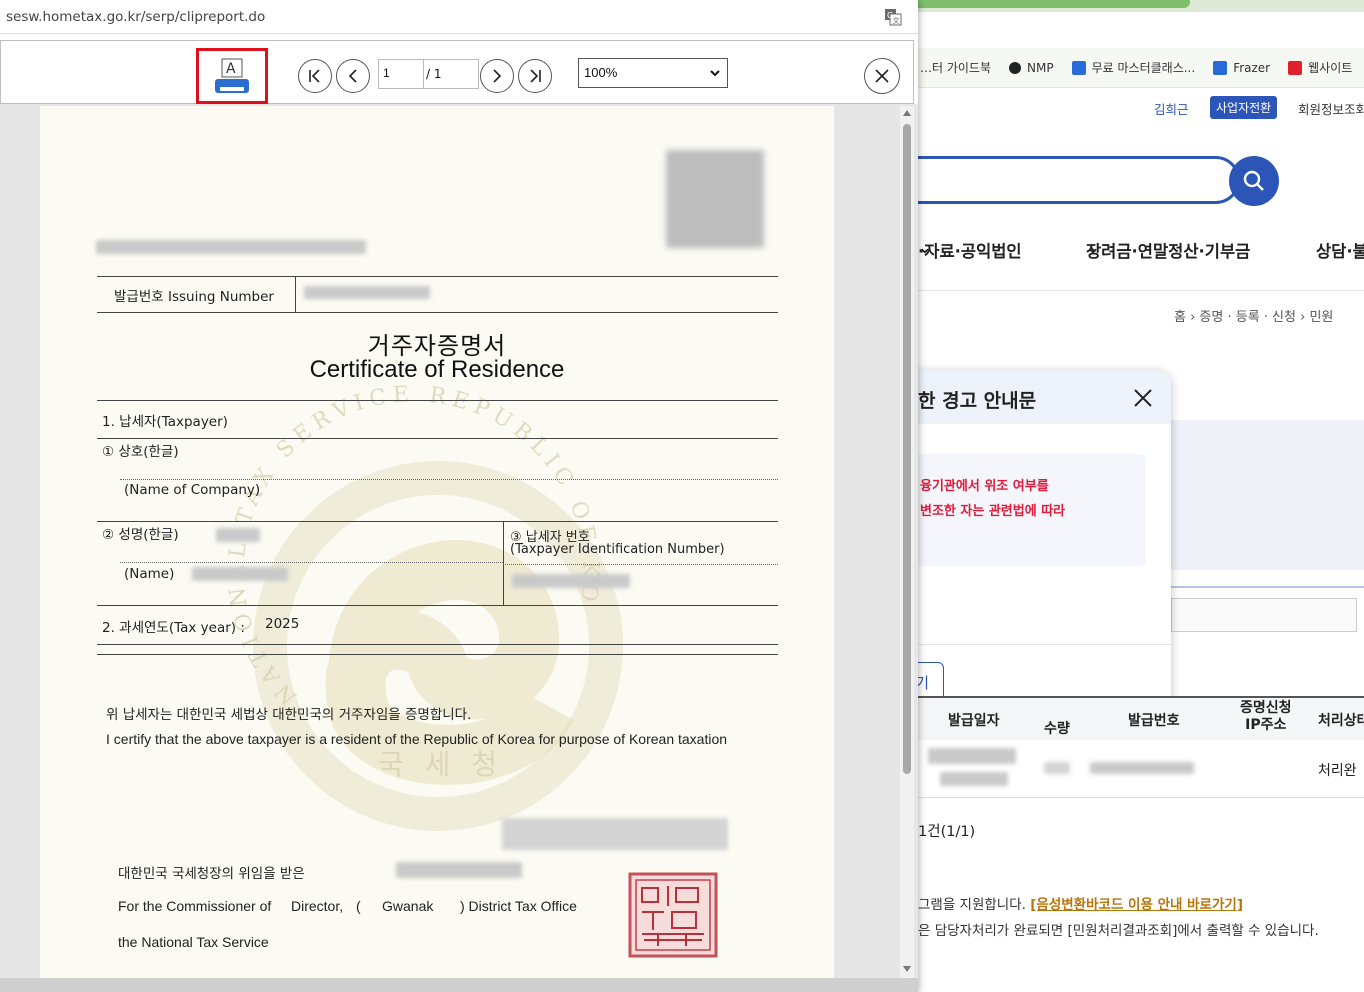 This screenshot has width=1364, height=992. I want to click on company-label-en: (Name of Company), so click(192, 490).